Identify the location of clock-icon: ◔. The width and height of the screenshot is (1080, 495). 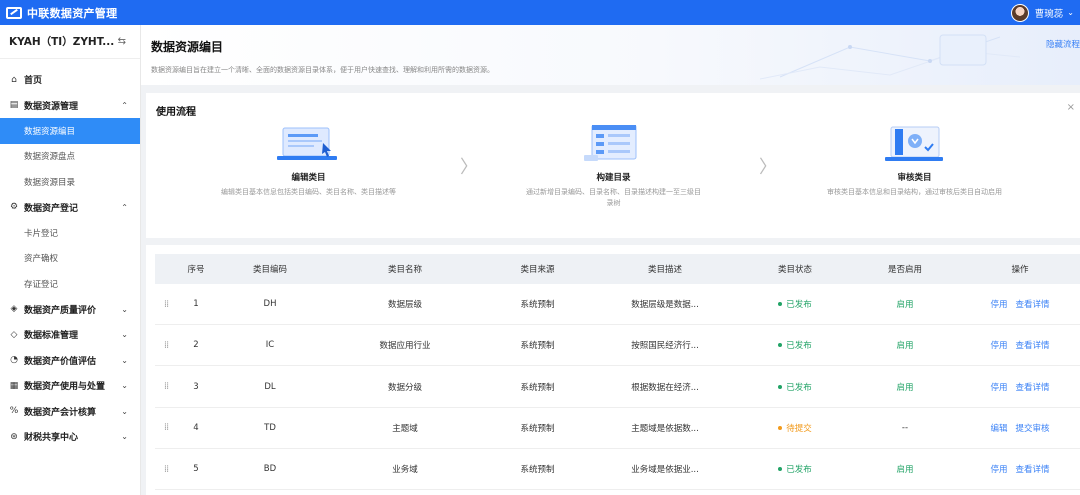
(14, 360).